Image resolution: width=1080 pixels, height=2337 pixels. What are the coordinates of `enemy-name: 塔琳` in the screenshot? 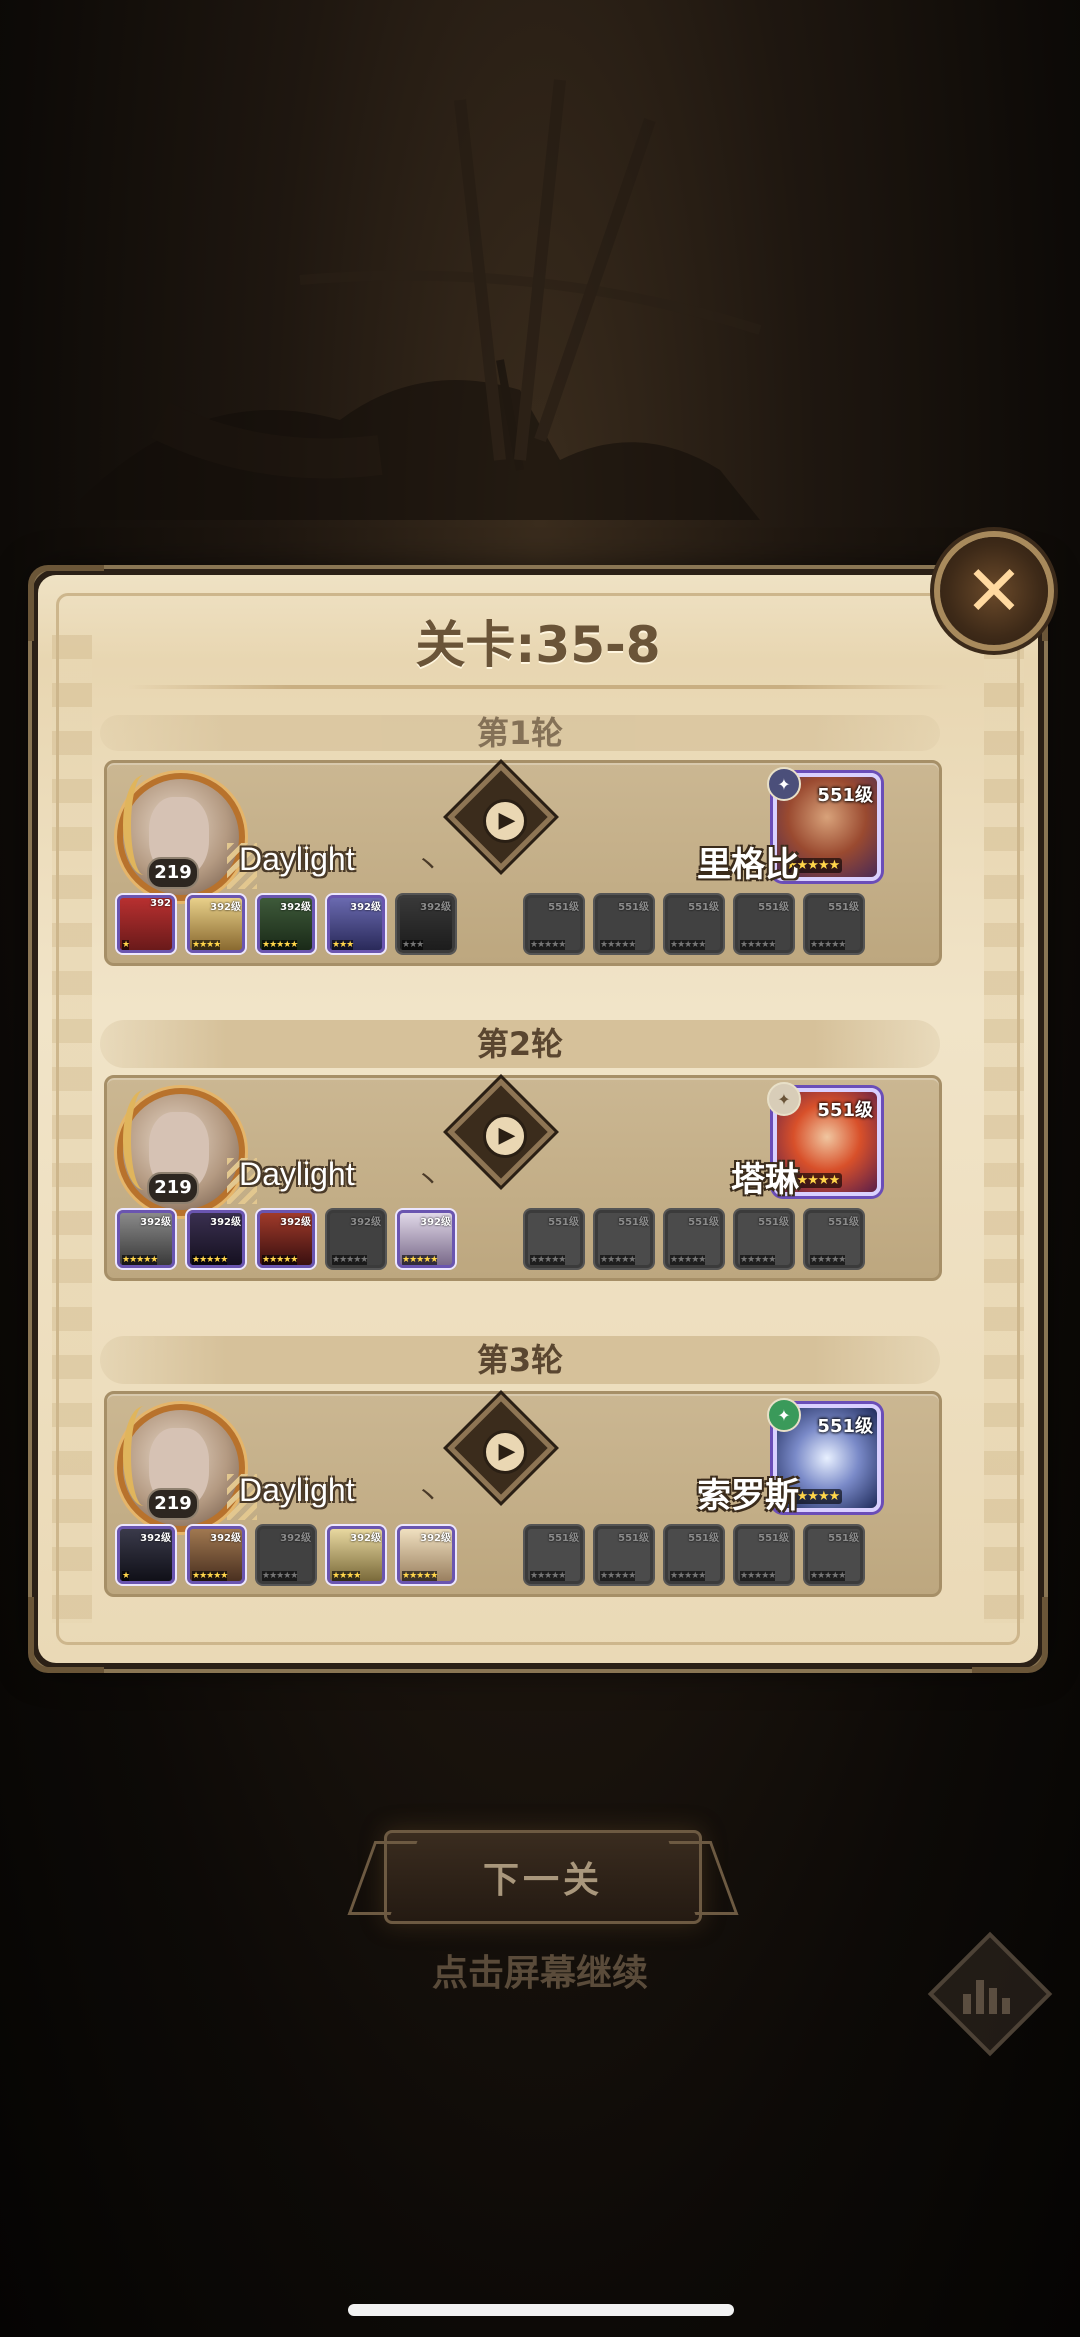 It's located at (765, 1180).